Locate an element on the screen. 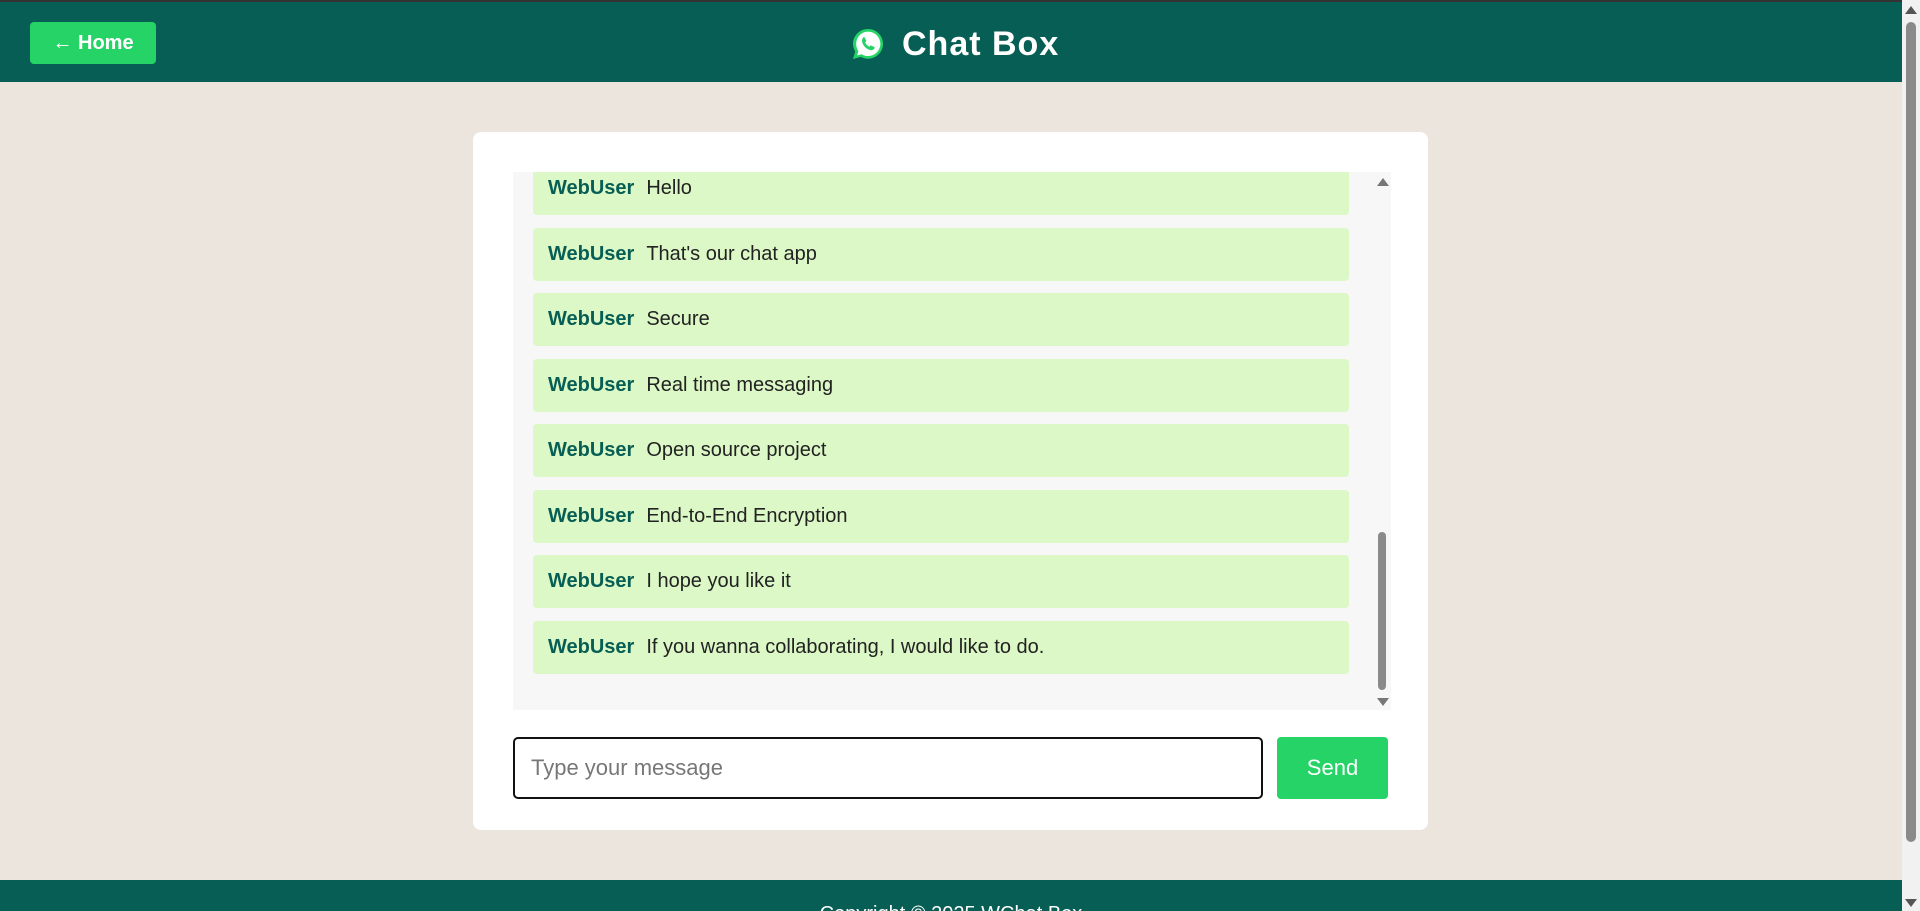 The height and width of the screenshot is (911, 1920). send-button: Send is located at coordinates (1332, 768).